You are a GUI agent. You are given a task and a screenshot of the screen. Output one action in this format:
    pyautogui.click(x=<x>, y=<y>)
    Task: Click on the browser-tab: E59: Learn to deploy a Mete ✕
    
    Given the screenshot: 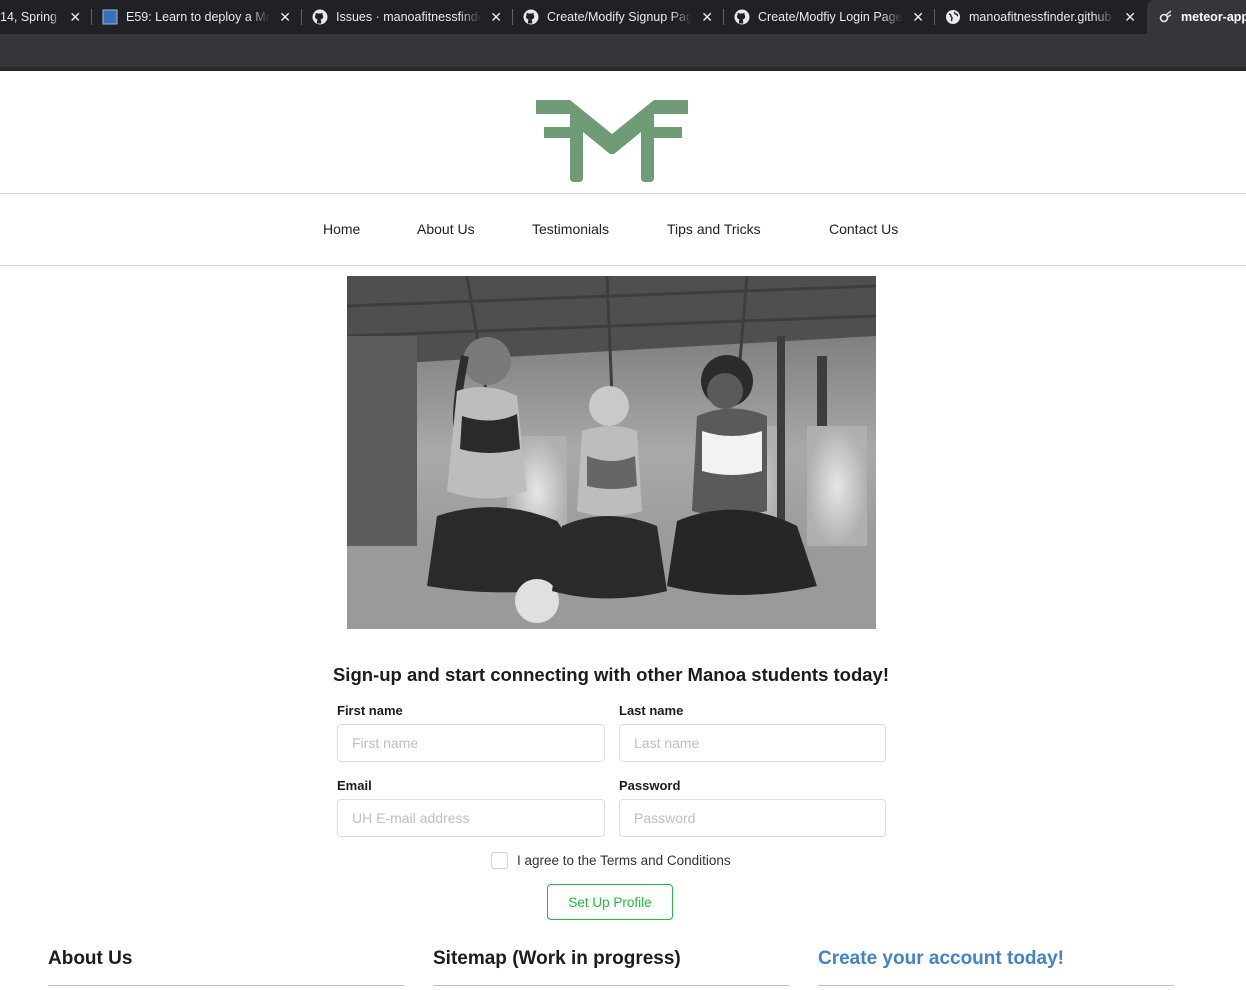 What is the action you would take?
    pyautogui.click(x=197, y=17)
    